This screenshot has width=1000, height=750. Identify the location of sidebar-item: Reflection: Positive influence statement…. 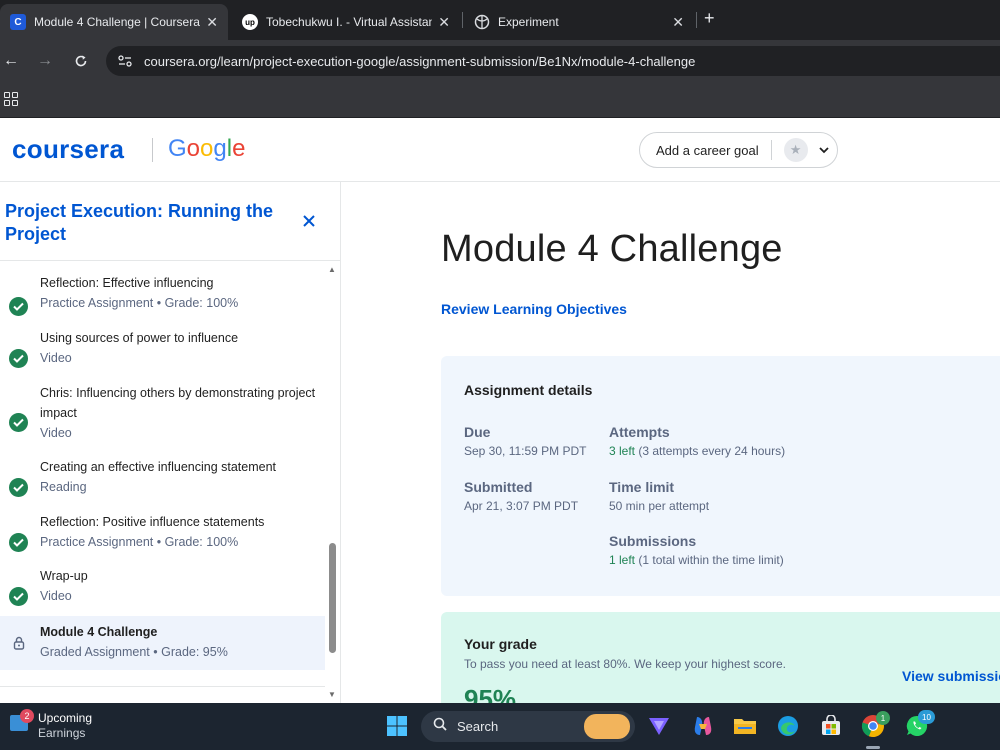
(162, 534).